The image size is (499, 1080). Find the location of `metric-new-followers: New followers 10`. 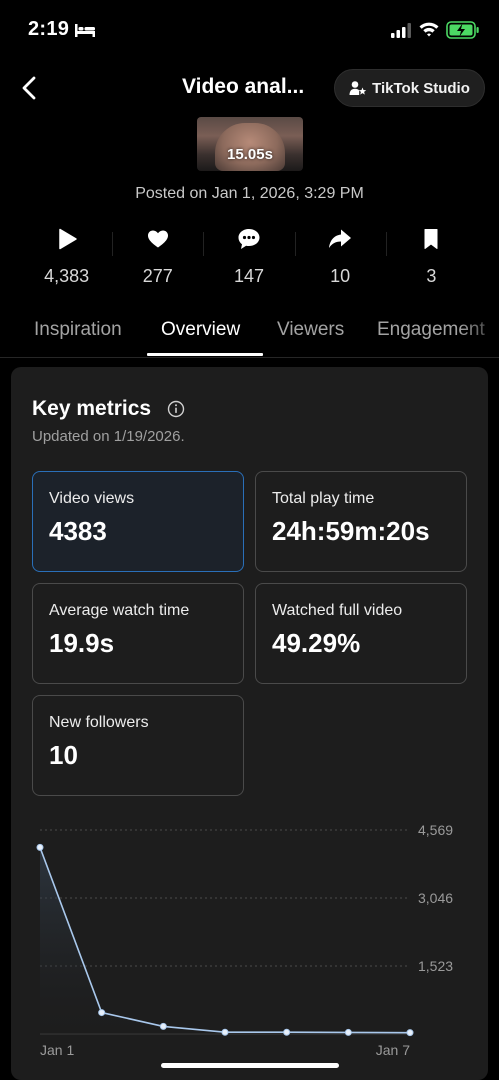

metric-new-followers: New followers 10 is located at coordinates (138, 745).